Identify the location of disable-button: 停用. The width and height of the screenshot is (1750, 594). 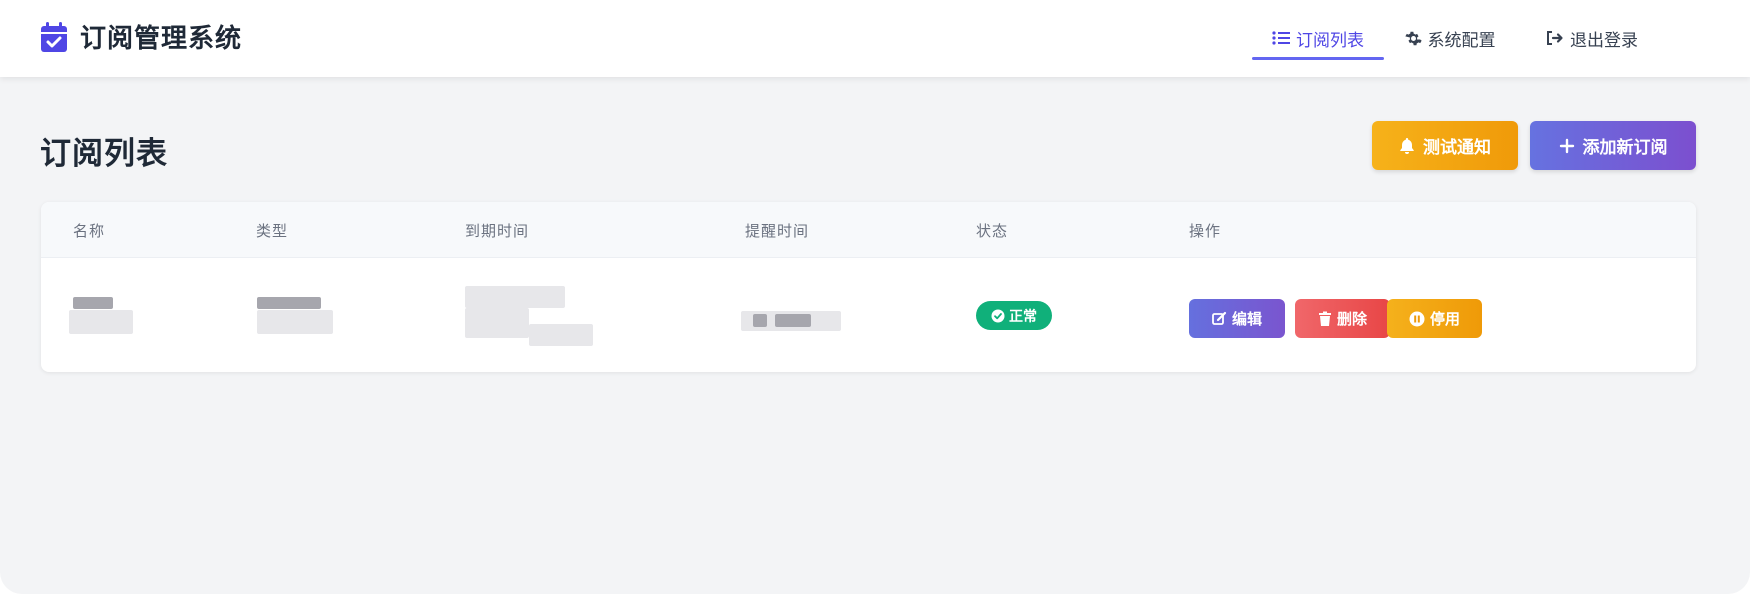
(1434, 318).